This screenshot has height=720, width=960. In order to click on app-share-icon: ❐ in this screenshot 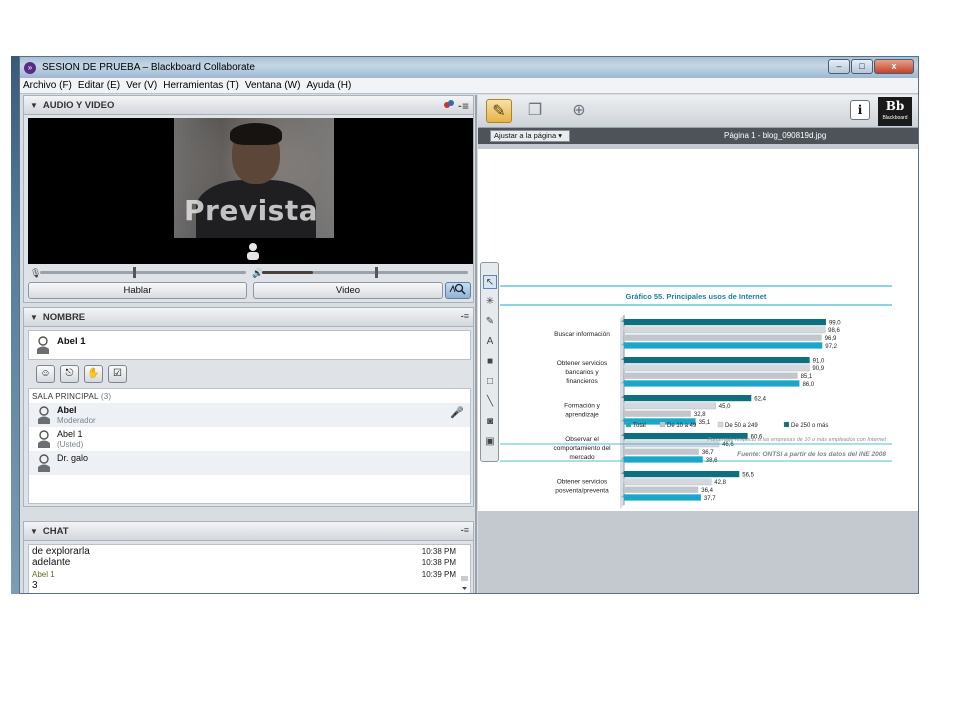, I will do `click(535, 110)`.